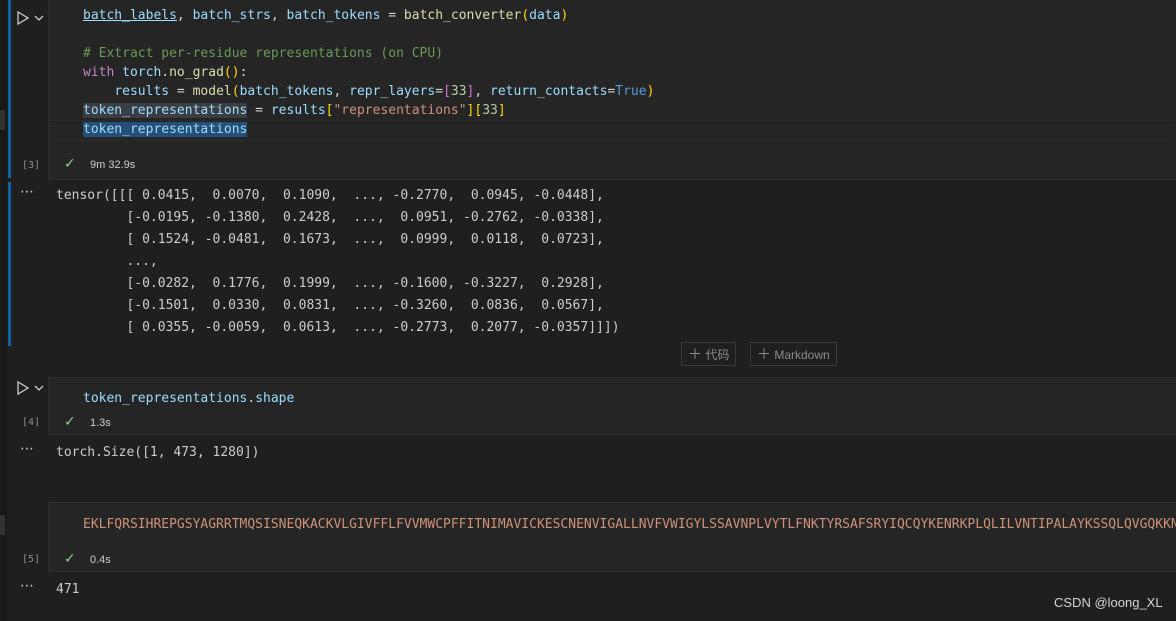  Describe the element at coordinates (231, 15) in the screenshot. I see `code-token: batch_strs` at that location.